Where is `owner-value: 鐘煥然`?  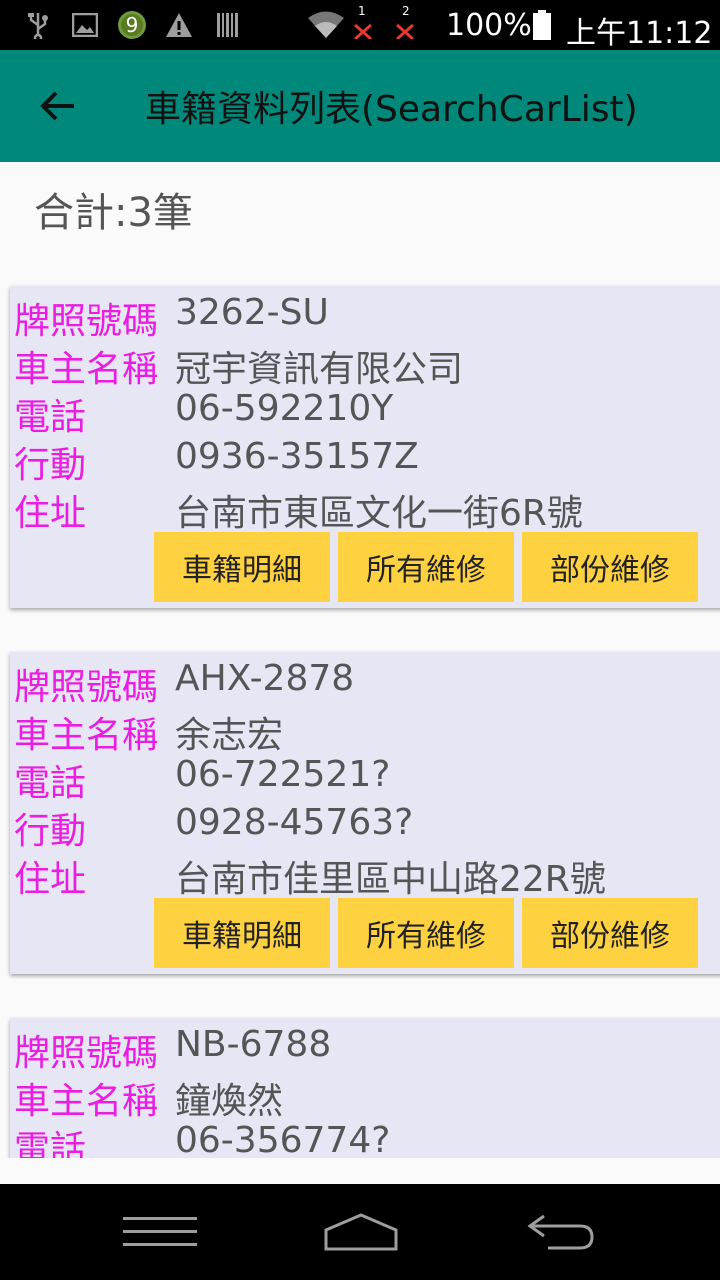
owner-value: 鐘煥然 is located at coordinates (229, 1101).